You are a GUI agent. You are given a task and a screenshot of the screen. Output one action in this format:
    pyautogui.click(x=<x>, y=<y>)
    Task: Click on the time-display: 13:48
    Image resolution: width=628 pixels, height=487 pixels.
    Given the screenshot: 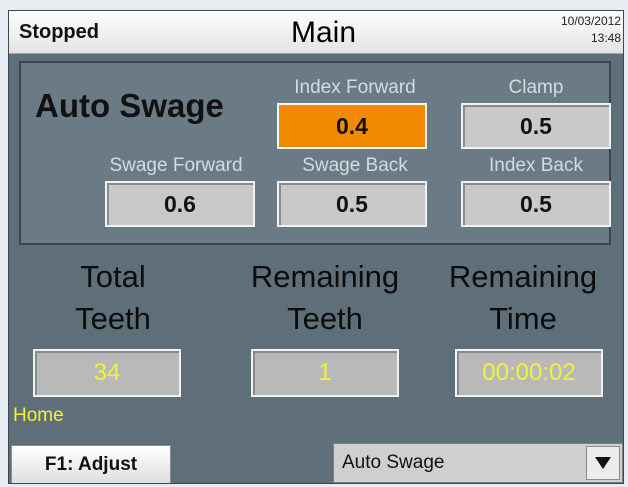 What is the action you would take?
    pyautogui.click(x=605, y=38)
    